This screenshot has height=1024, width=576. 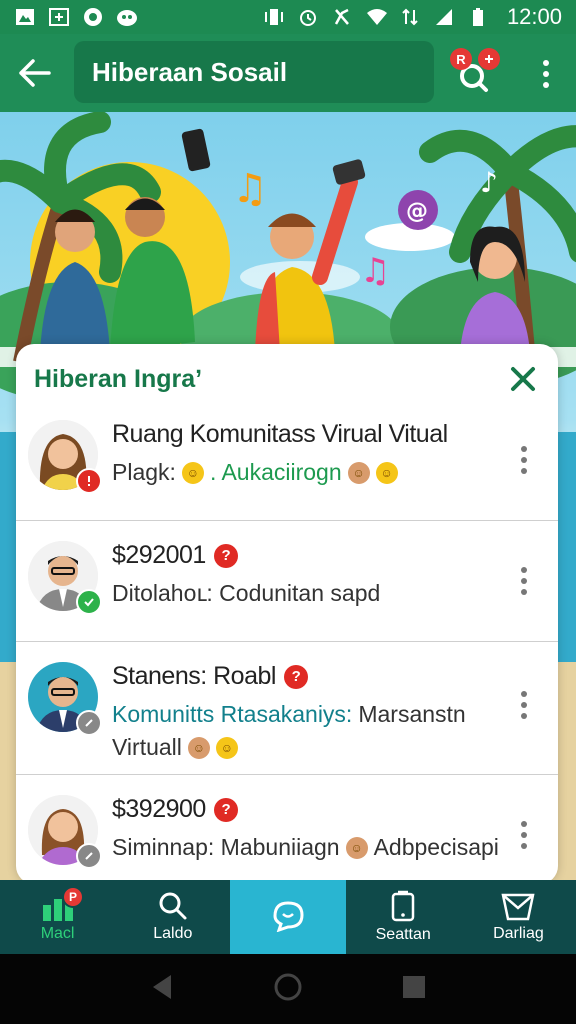 What do you see at coordinates (412, 714) in the screenshot?
I see `item-subtitle-rest: Marsanstn` at bounding box center [412, 714].